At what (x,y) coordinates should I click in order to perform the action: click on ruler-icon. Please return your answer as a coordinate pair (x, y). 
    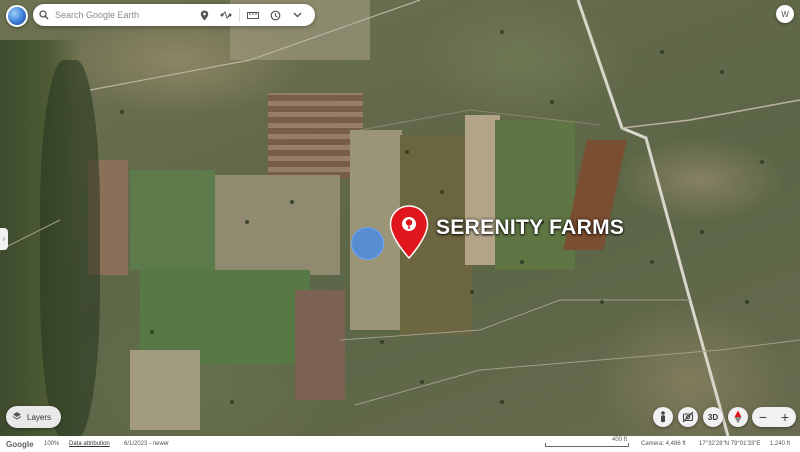
    Looking at the image, I should click on (253, 15).